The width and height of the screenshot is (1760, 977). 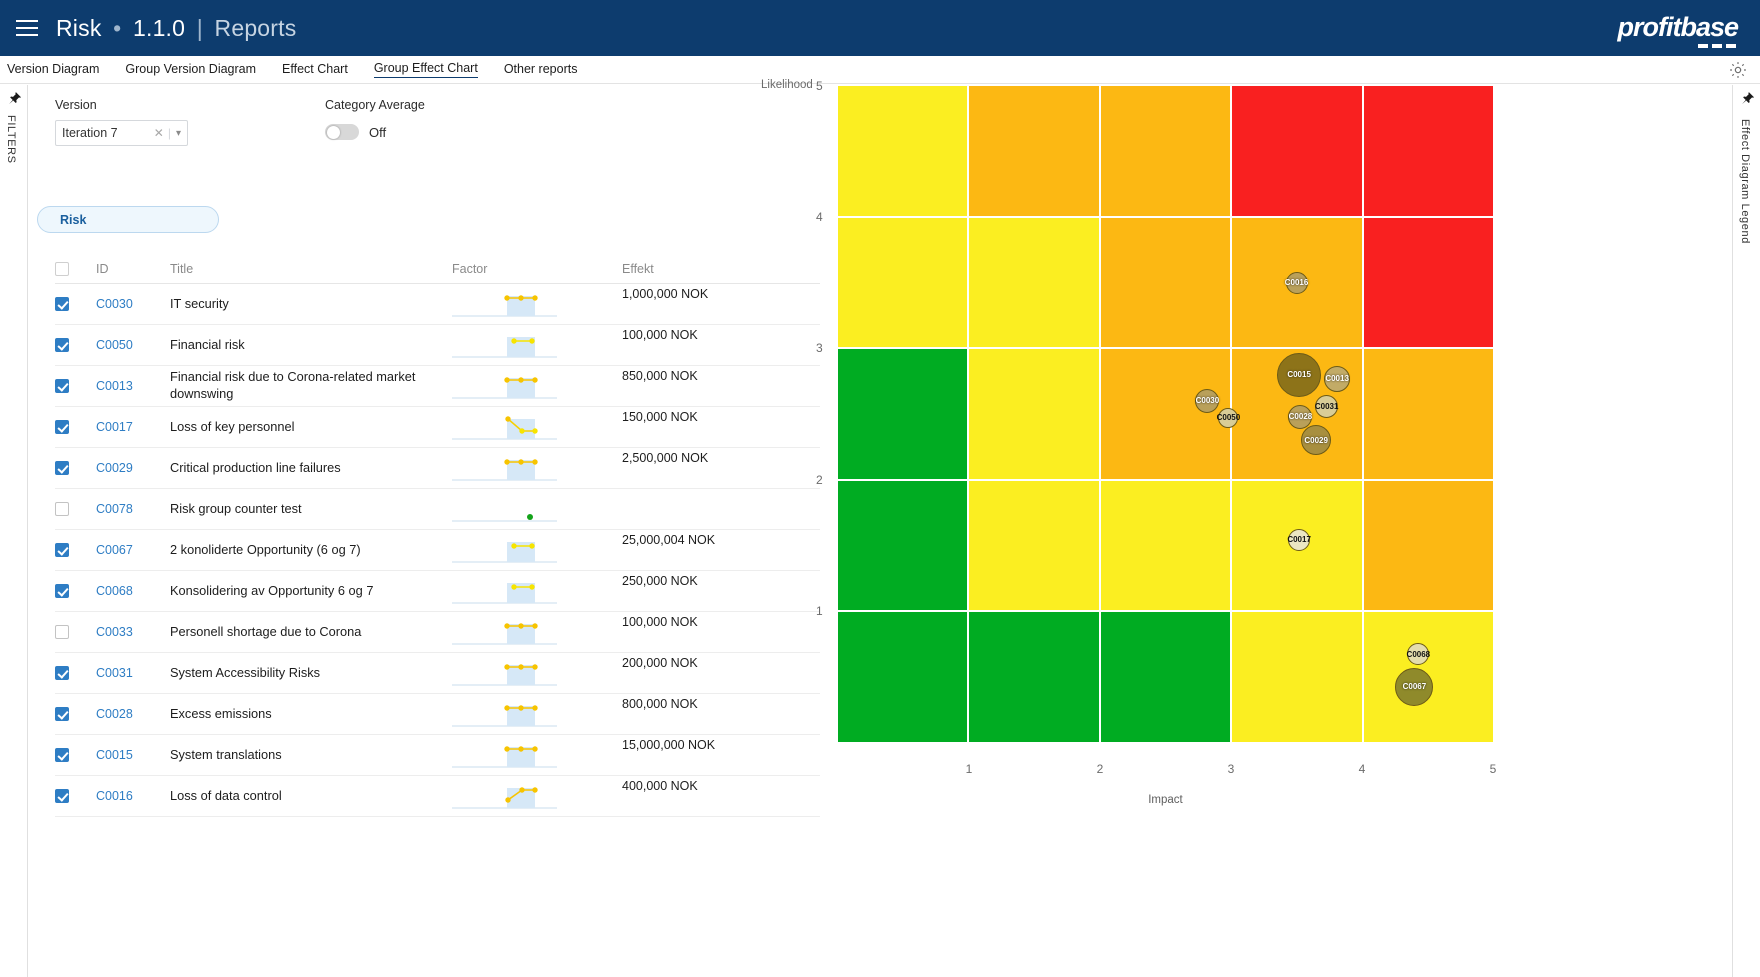 What do you see at coordinates (178, 133) in the screenshot?
I see `chevron-down-icon: ▾` at bounding box center [178, 133].